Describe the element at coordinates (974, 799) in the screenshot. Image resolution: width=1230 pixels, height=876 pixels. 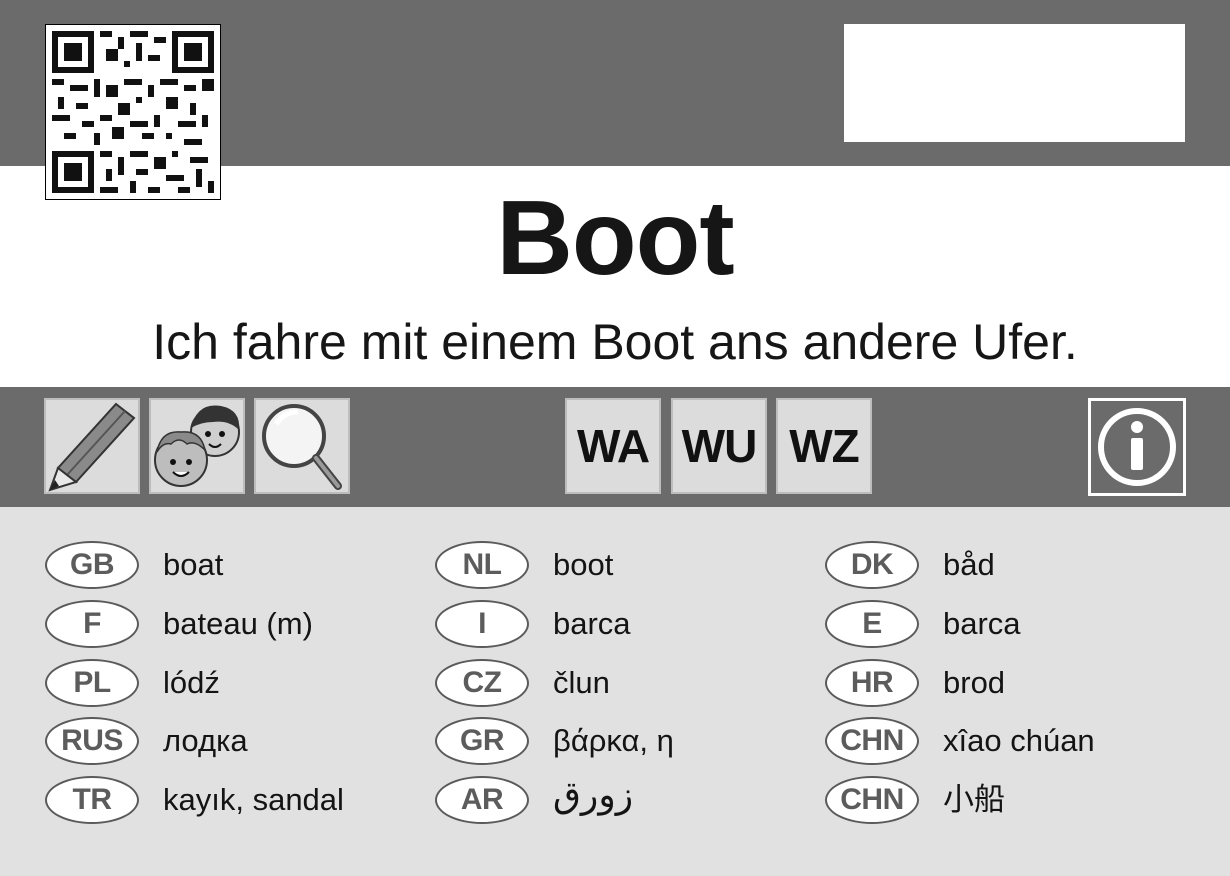
I see `translation-word: 小船` at that location.